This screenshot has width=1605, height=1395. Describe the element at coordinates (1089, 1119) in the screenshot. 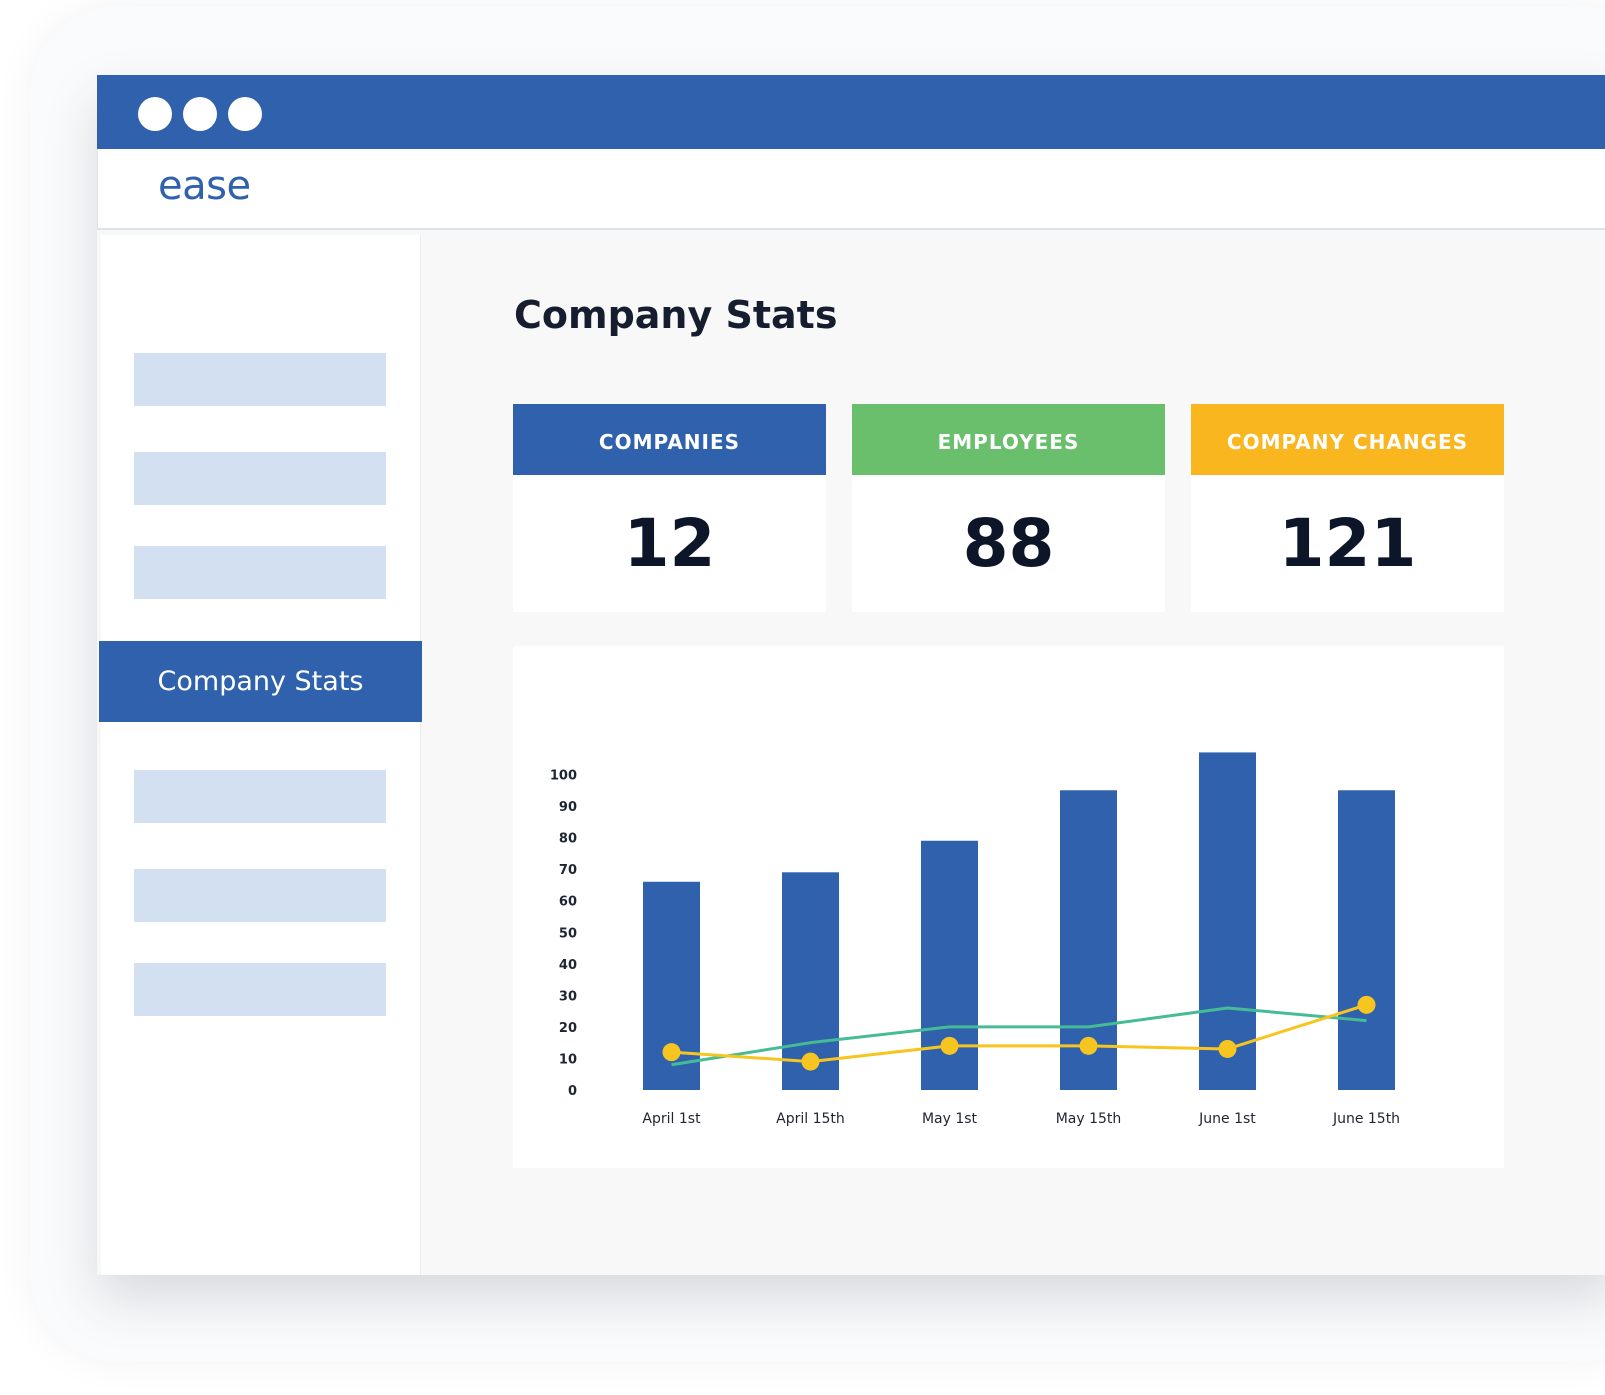

I see `x-tick-label: May 15th` at that location.